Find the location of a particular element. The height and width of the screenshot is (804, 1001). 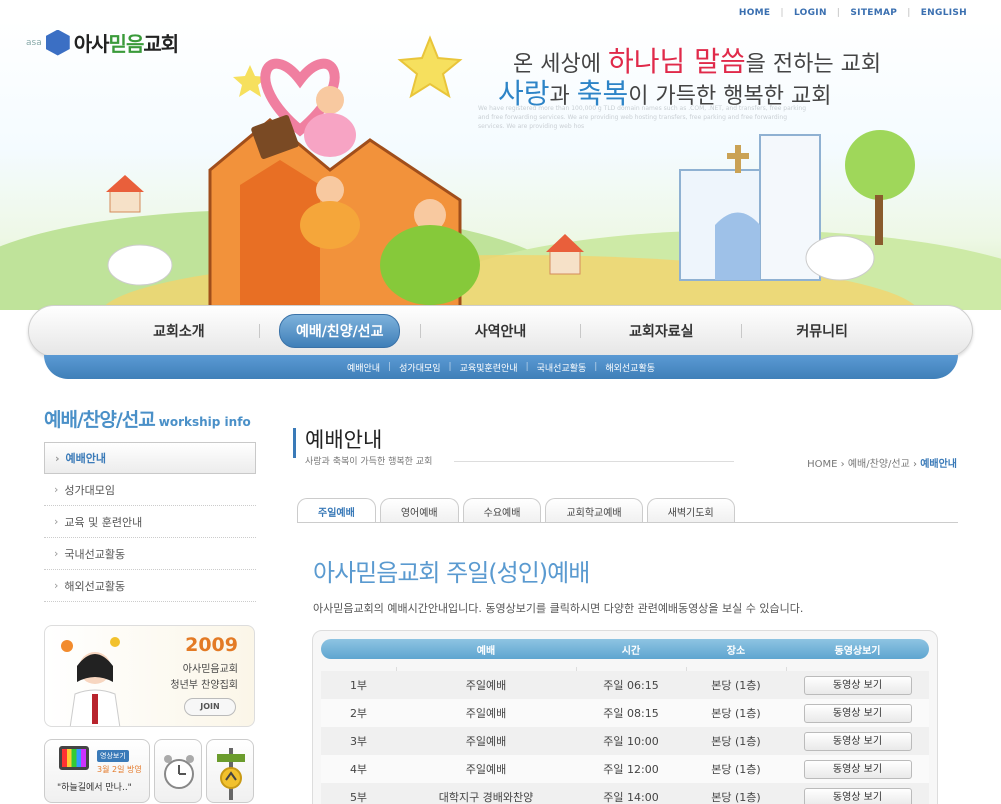

sidebar-item-worship-info: › 예배안내 is located at coordinates (150, 458).